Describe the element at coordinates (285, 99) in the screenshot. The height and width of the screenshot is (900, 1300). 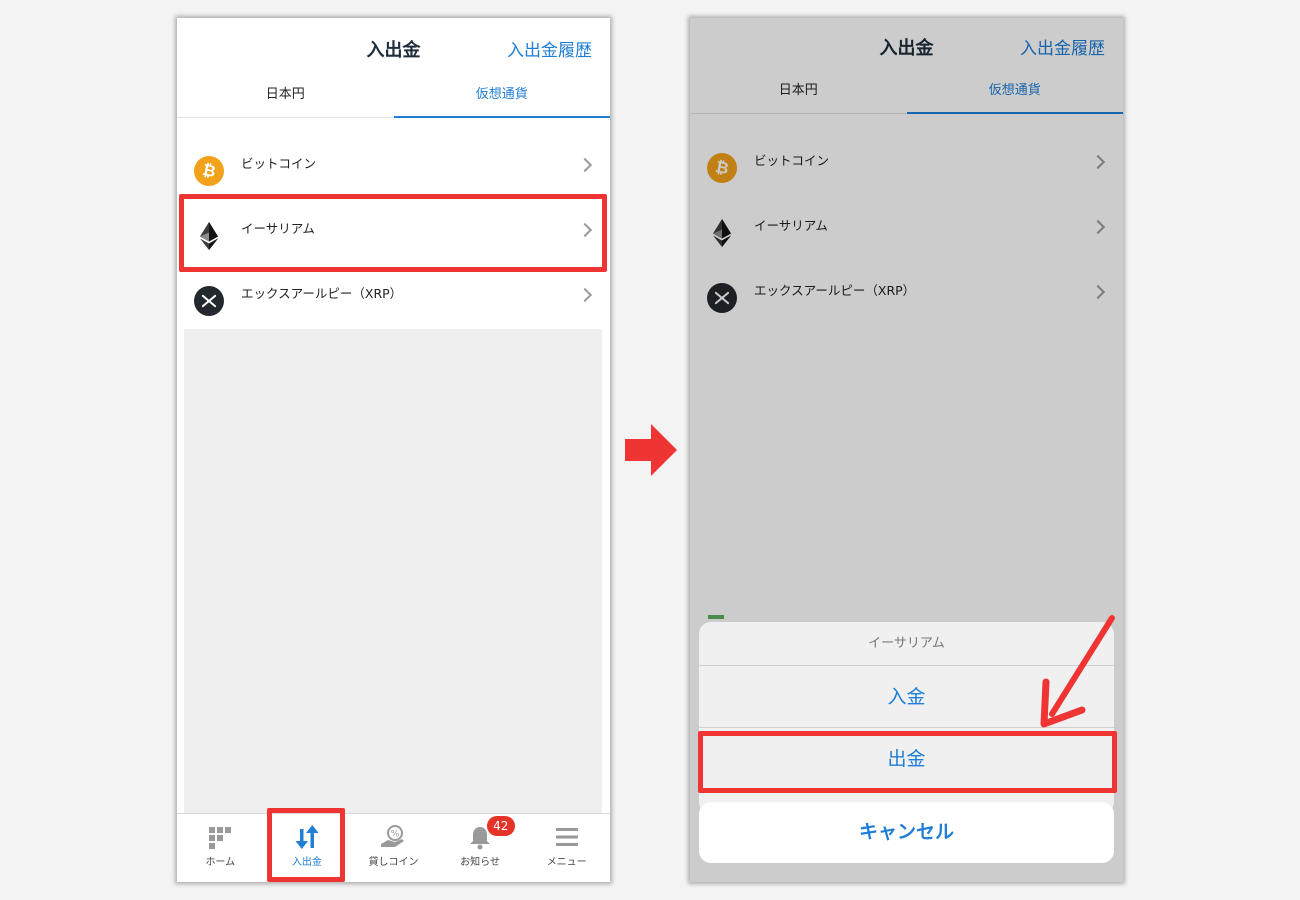
I see `tab-jpy: 日本円` at that location.